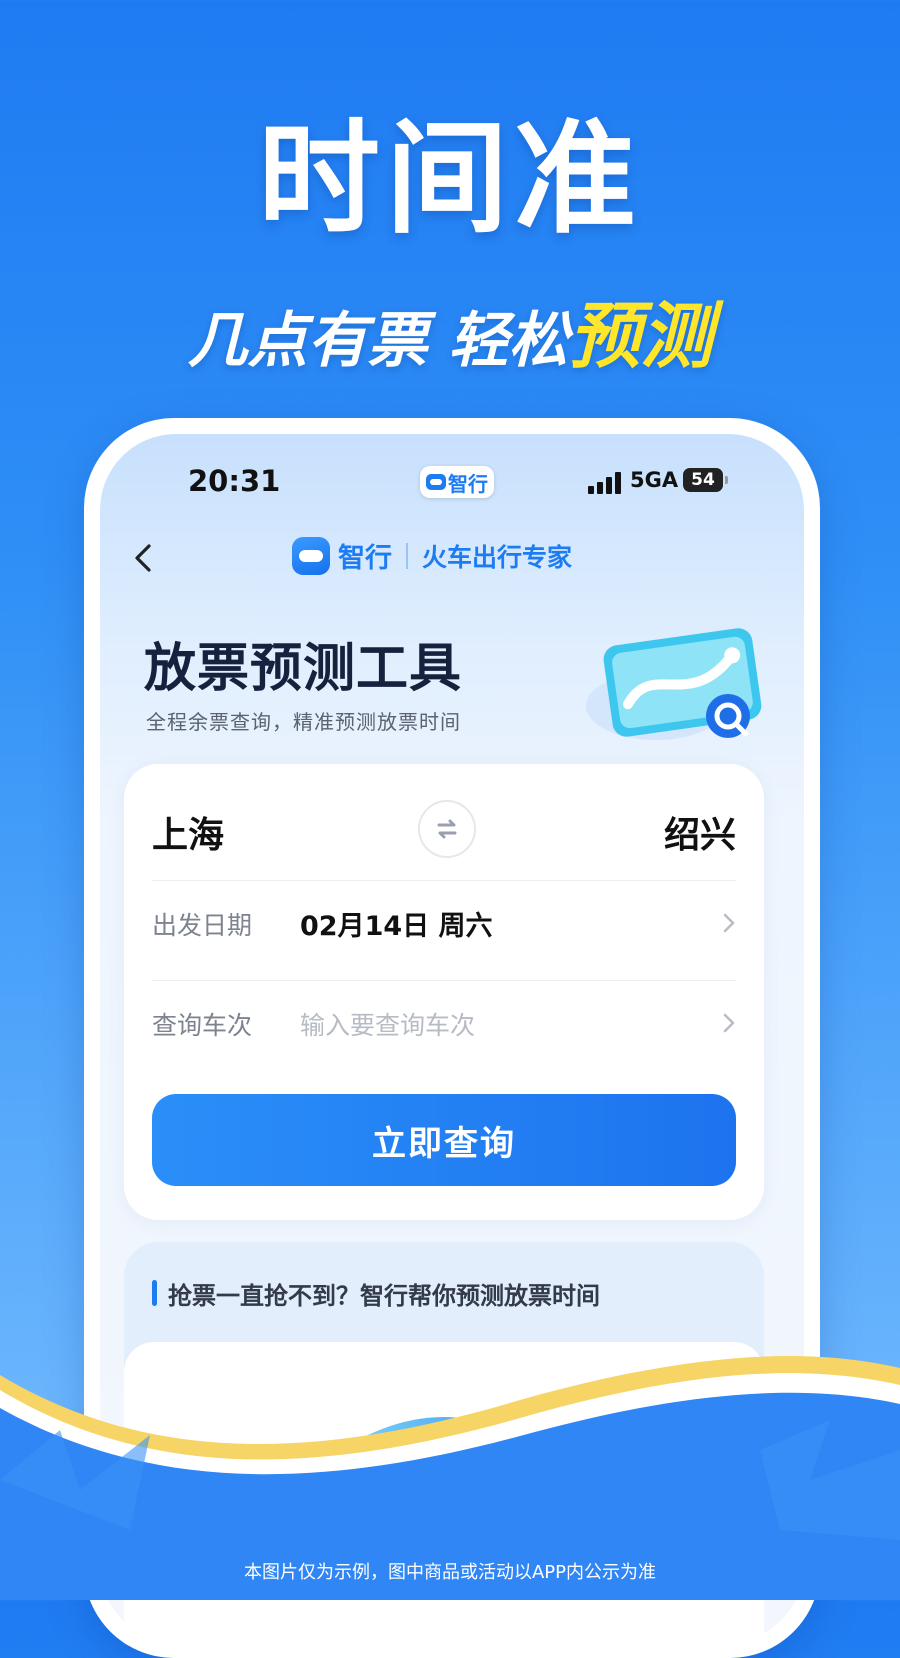 The width and height of the screenshot is (900, 1658). What do you see at coordinates (700, 832) in the screenshot?
I see `to-city: 绍兴` at bounding box center [700, 832].